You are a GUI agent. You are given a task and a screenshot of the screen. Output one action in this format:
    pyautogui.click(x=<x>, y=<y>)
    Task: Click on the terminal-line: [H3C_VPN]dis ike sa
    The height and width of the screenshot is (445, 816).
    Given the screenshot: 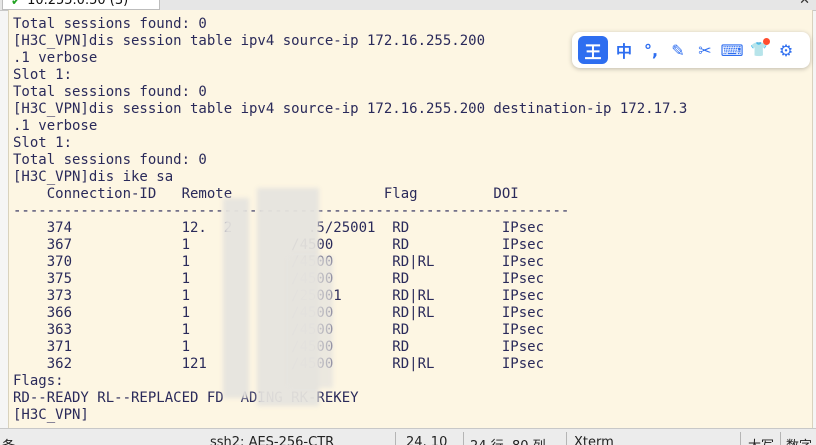 What is the action you would take?
    pyautogui.click(x=93, y=177)
    